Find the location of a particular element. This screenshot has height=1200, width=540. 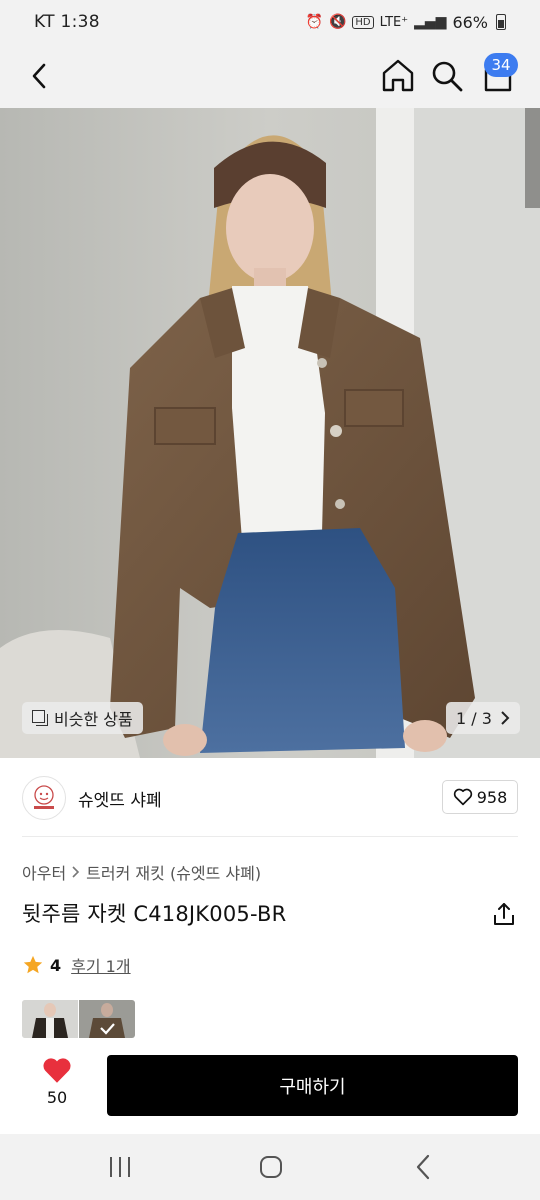

system-nav-bar is located at coordinates (270, 1167).